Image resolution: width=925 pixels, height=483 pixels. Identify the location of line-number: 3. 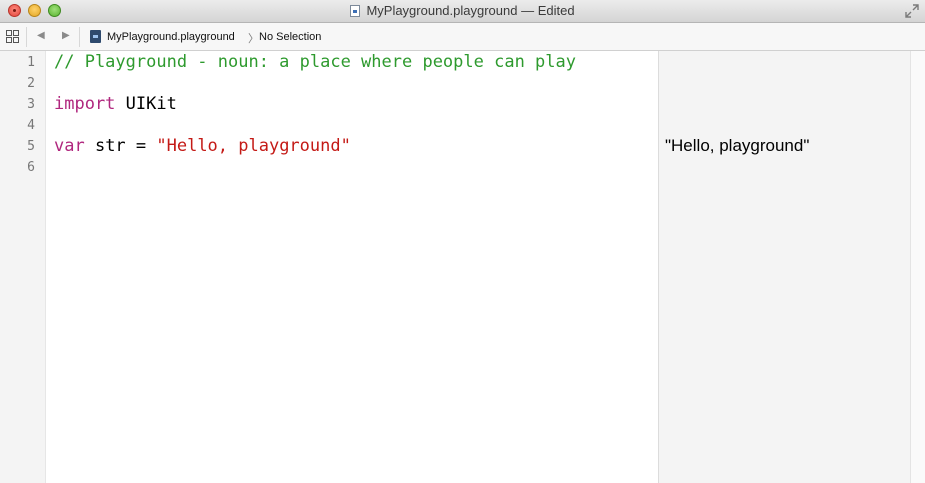
(31, 104).